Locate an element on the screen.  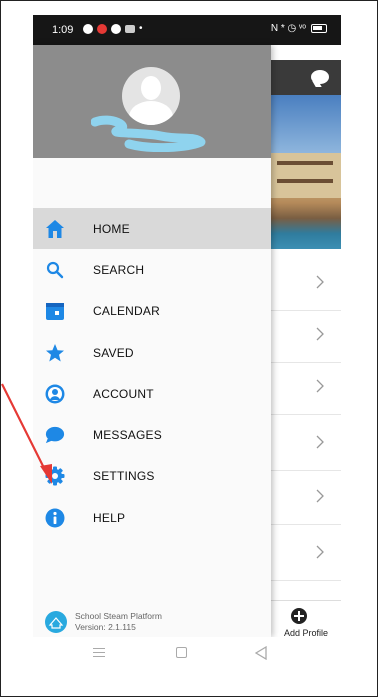
notification-badge-icon is located at coordinates (102, 28).